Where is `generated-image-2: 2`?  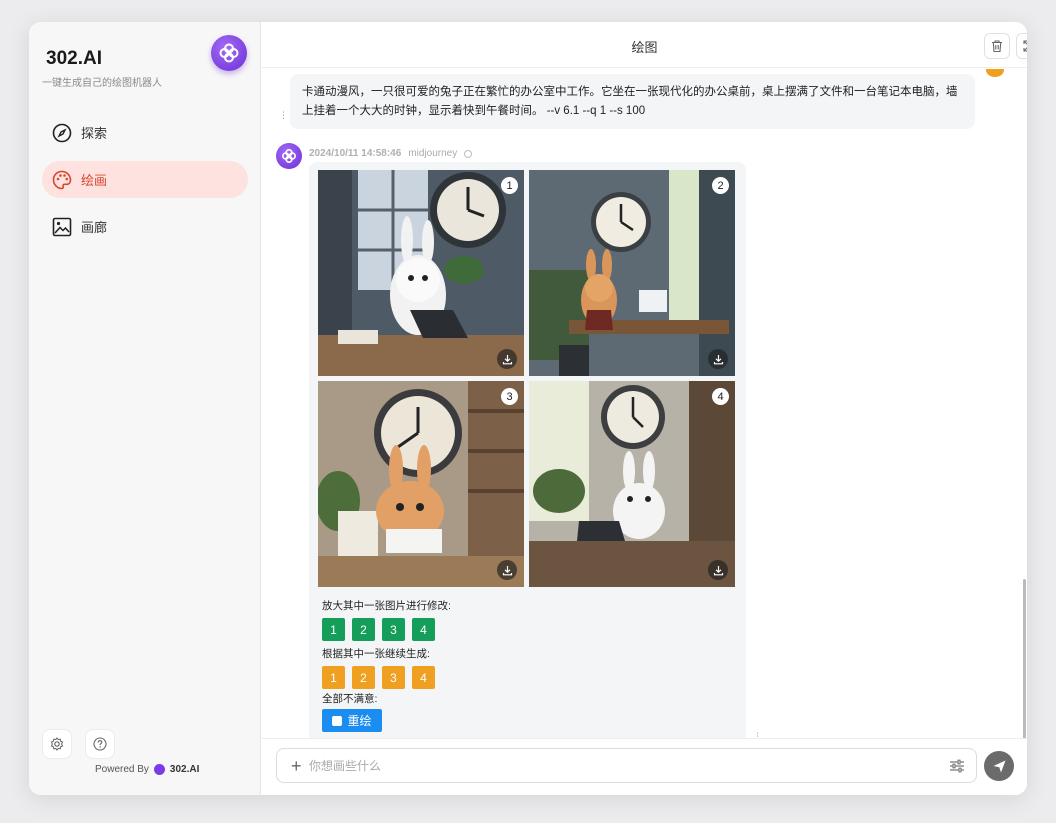
generated-image-2: 2 is located at coordinates (632, 273).